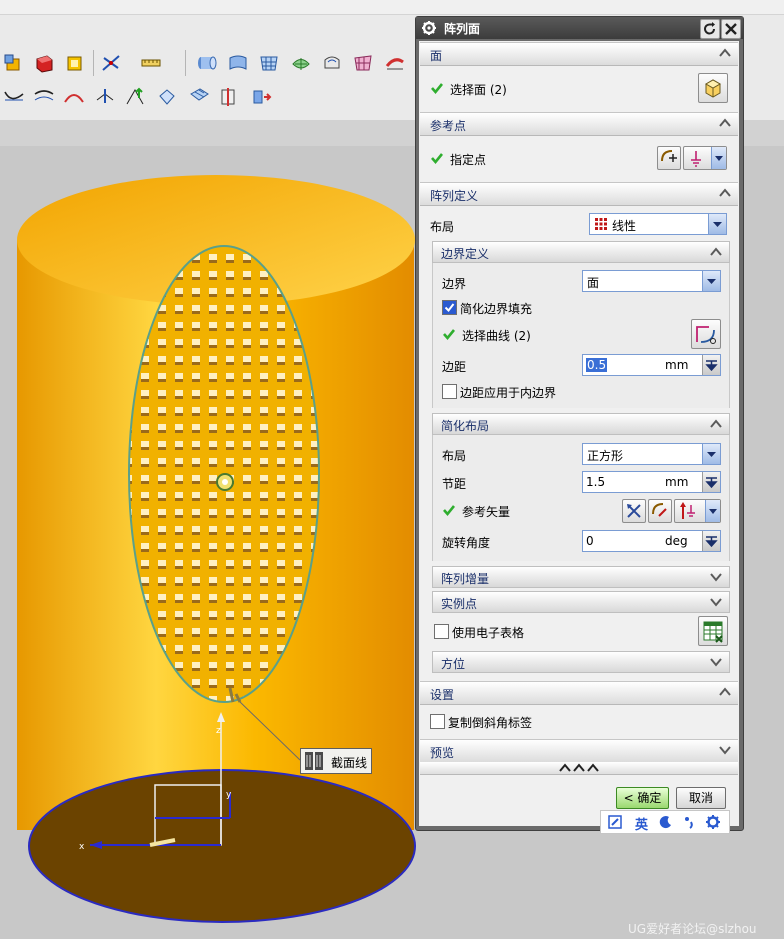 Image resolution: width=784 pixels, height=939 pixels. What do you see at coordinates (597, 365) in the screenshot?
I see `margin-value: 0.5` at bounding box center [597, 365].